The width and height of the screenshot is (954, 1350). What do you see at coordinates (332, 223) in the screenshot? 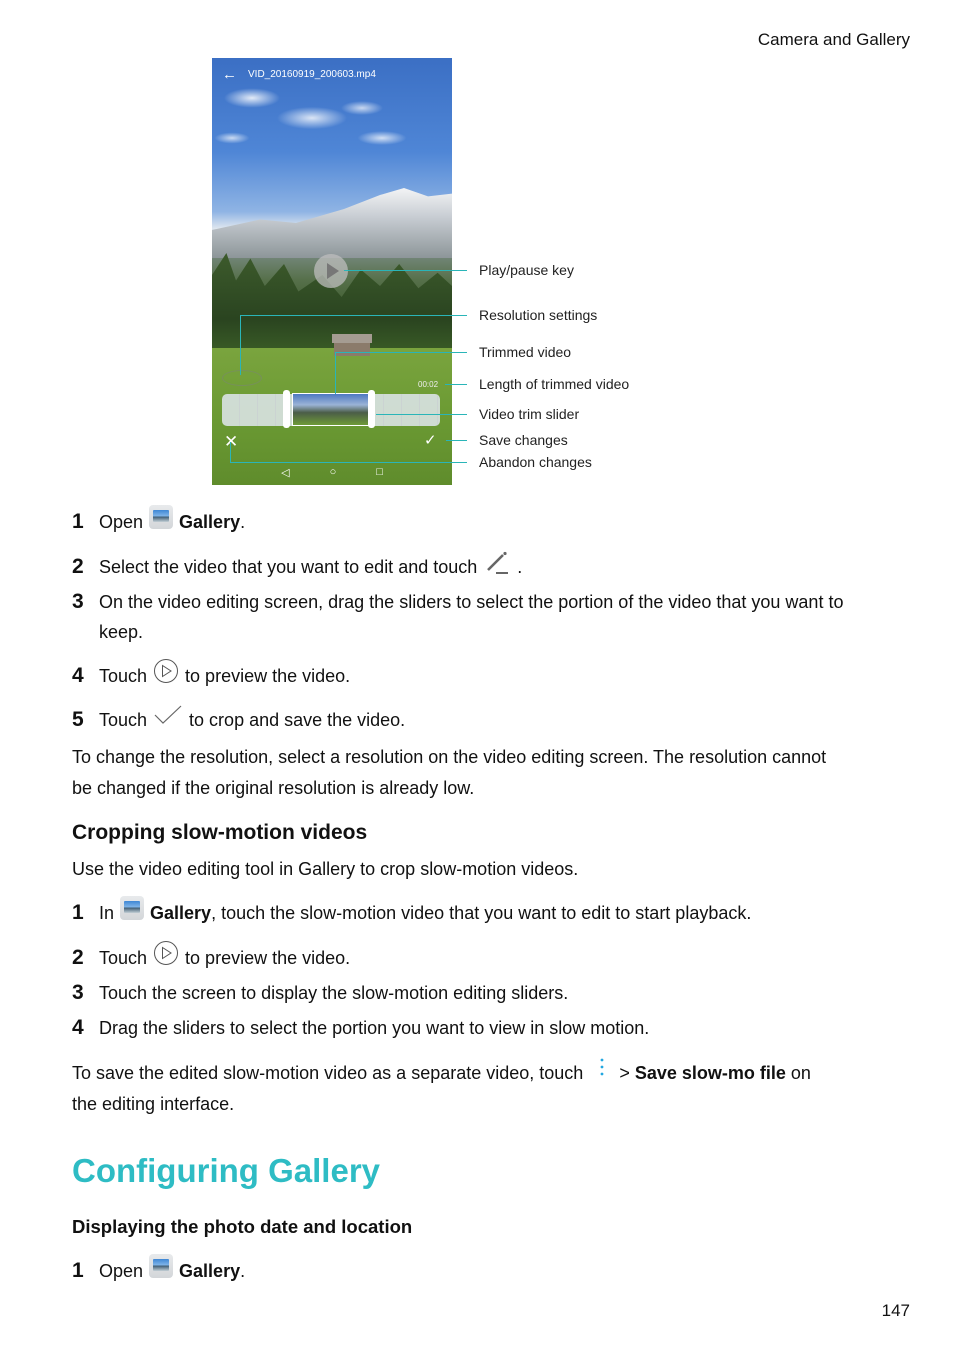
I see `mountain-backdrop` at bounding box center [332, 223].